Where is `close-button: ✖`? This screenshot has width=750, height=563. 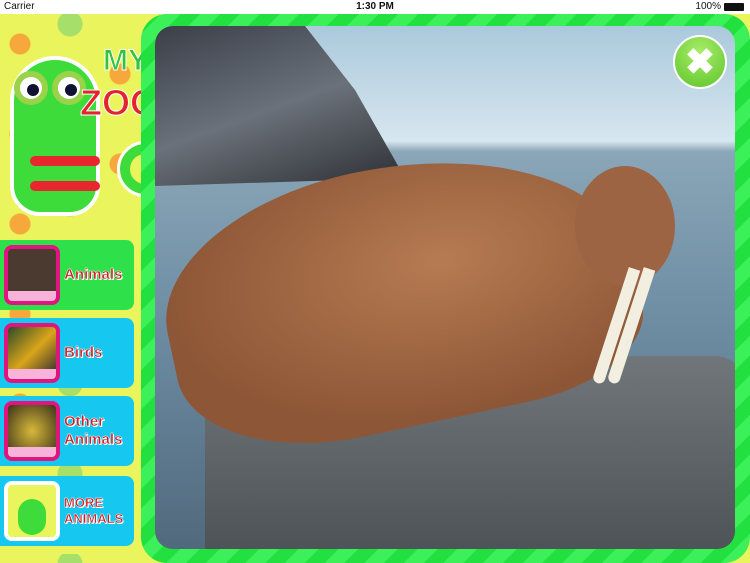
close-button: ✖ is located at coordinates (700, 62).